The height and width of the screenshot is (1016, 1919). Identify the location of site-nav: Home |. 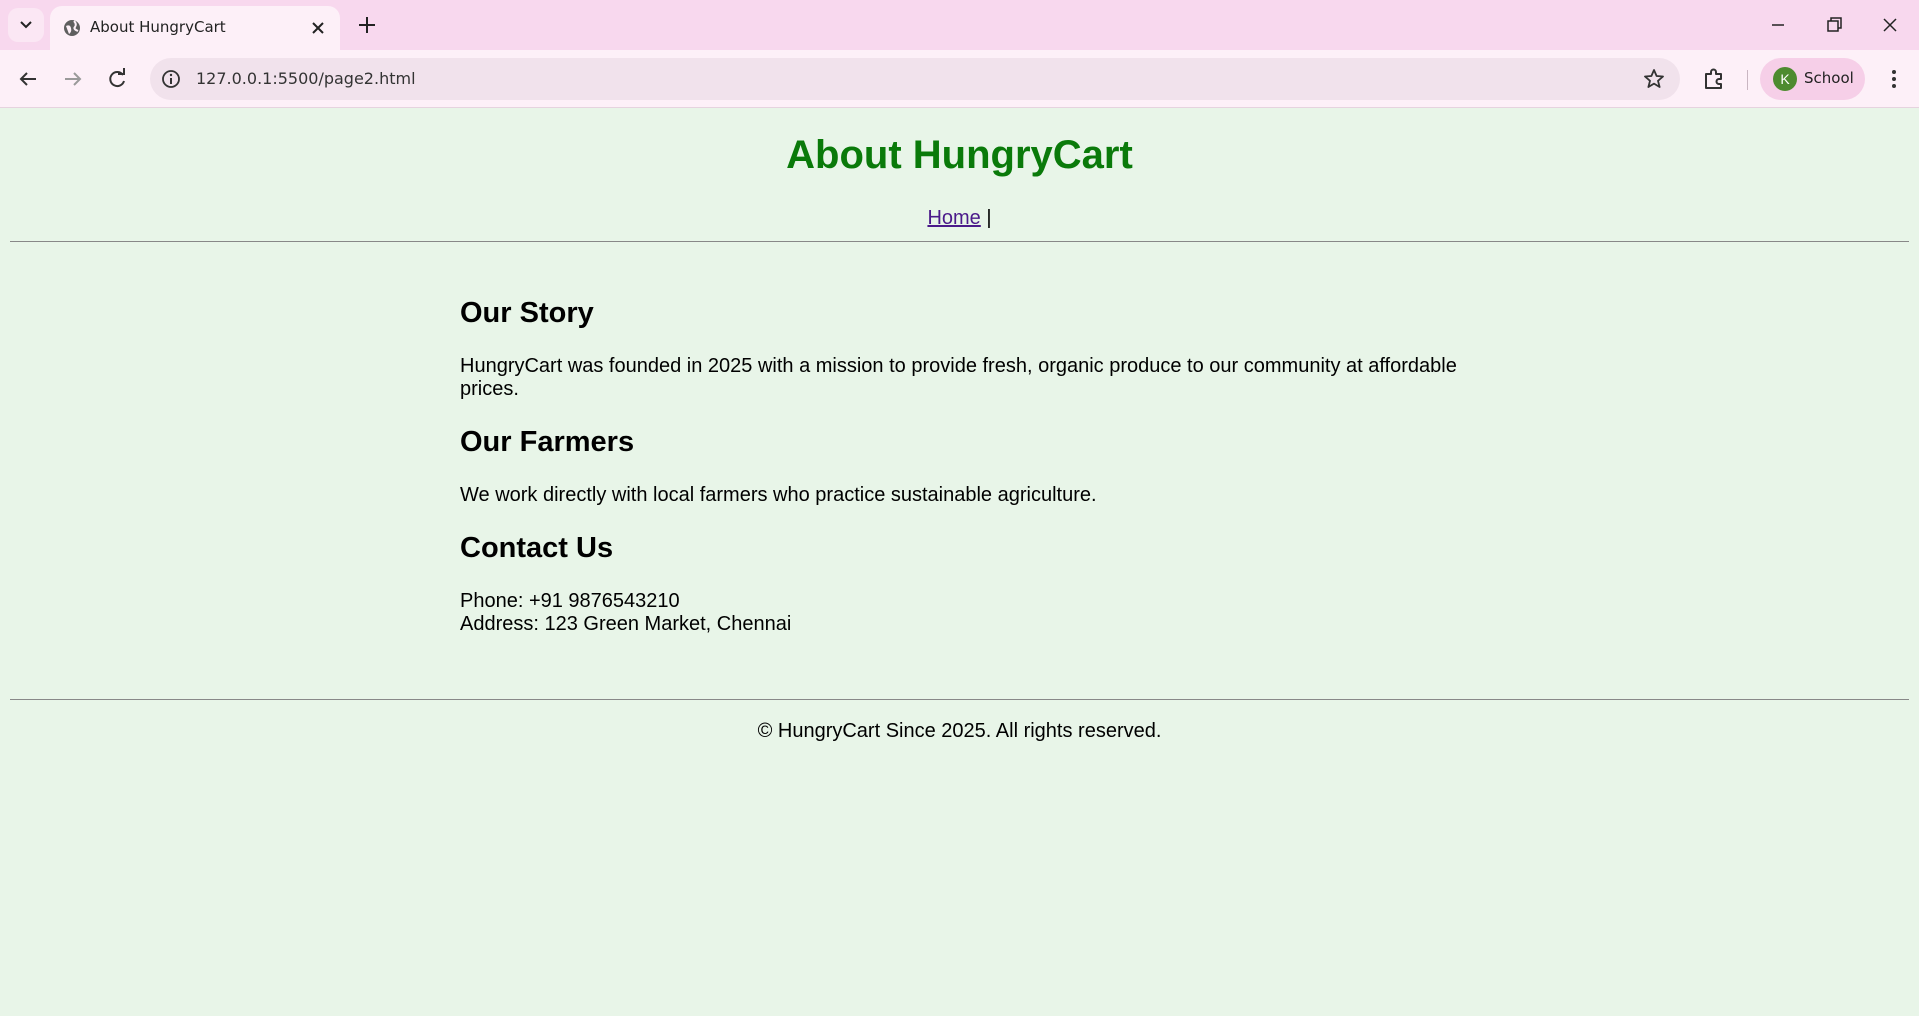
(959, 218).